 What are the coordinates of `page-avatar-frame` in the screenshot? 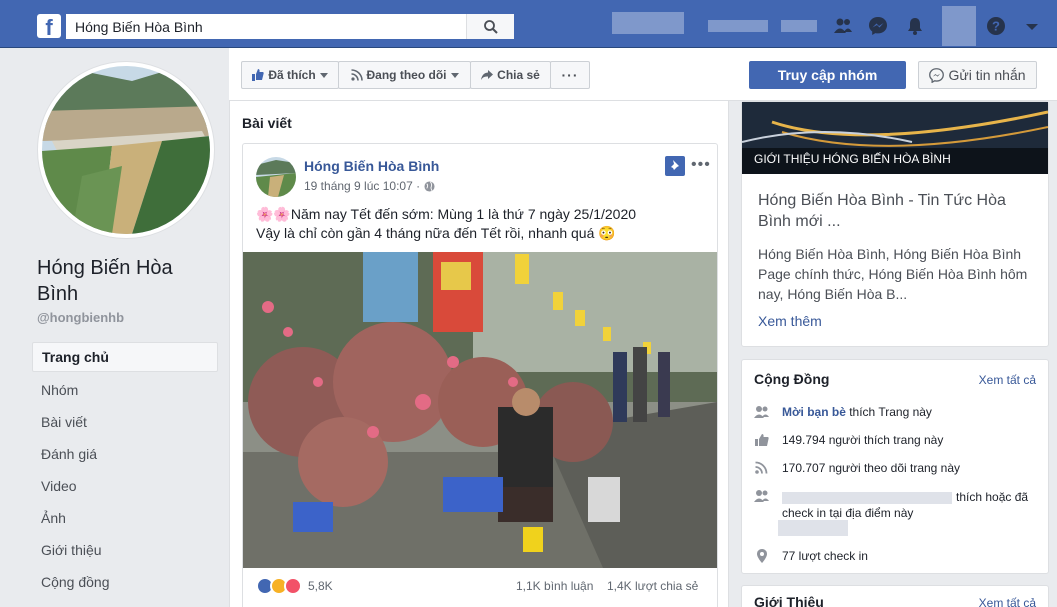 It's located at (126, 150).